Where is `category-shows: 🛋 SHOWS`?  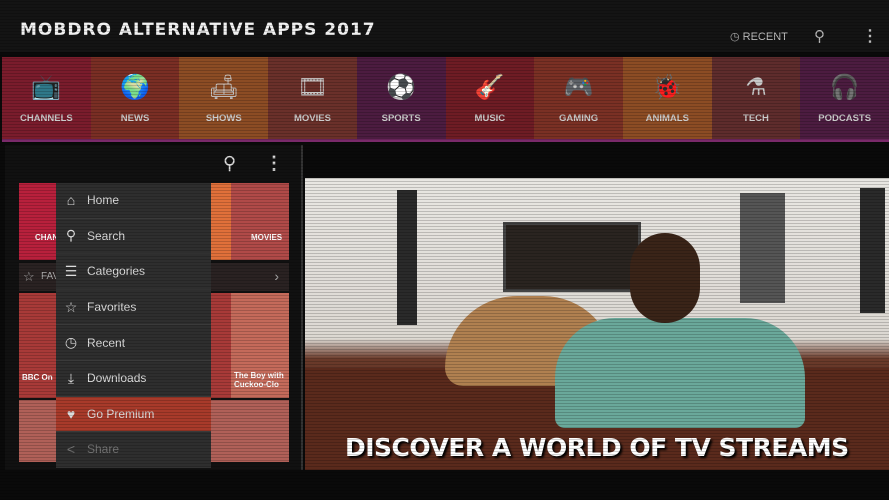
category-shows: 🛋 SHOWS is located at coordinates (224, 98).